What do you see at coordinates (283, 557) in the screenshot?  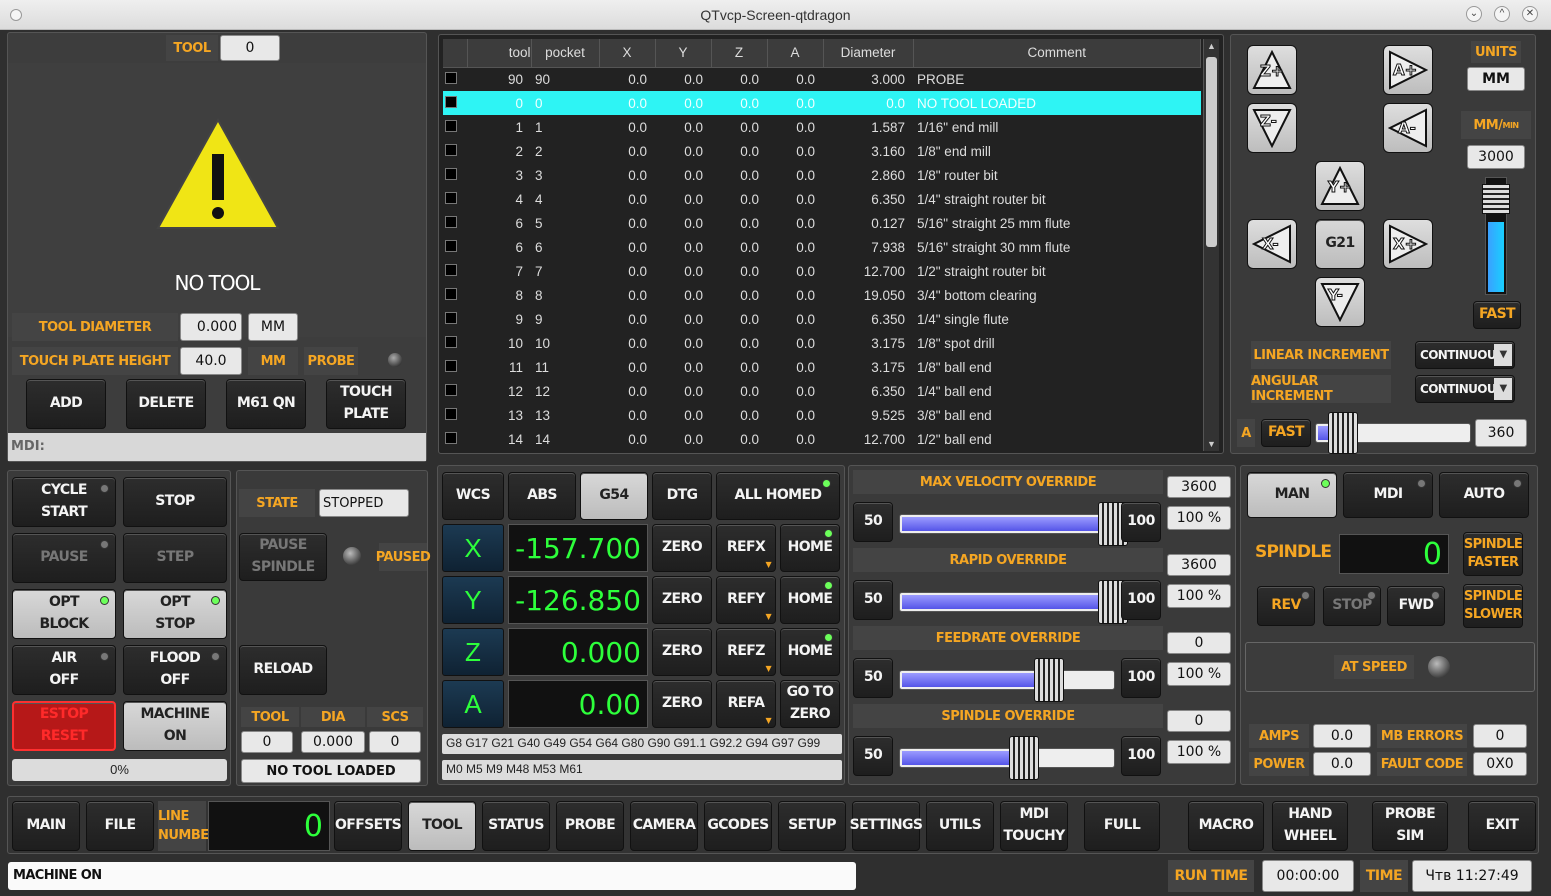 I see `pause-spindle-button: PAUSE SPINDLE` at bounding box center [283, 557].